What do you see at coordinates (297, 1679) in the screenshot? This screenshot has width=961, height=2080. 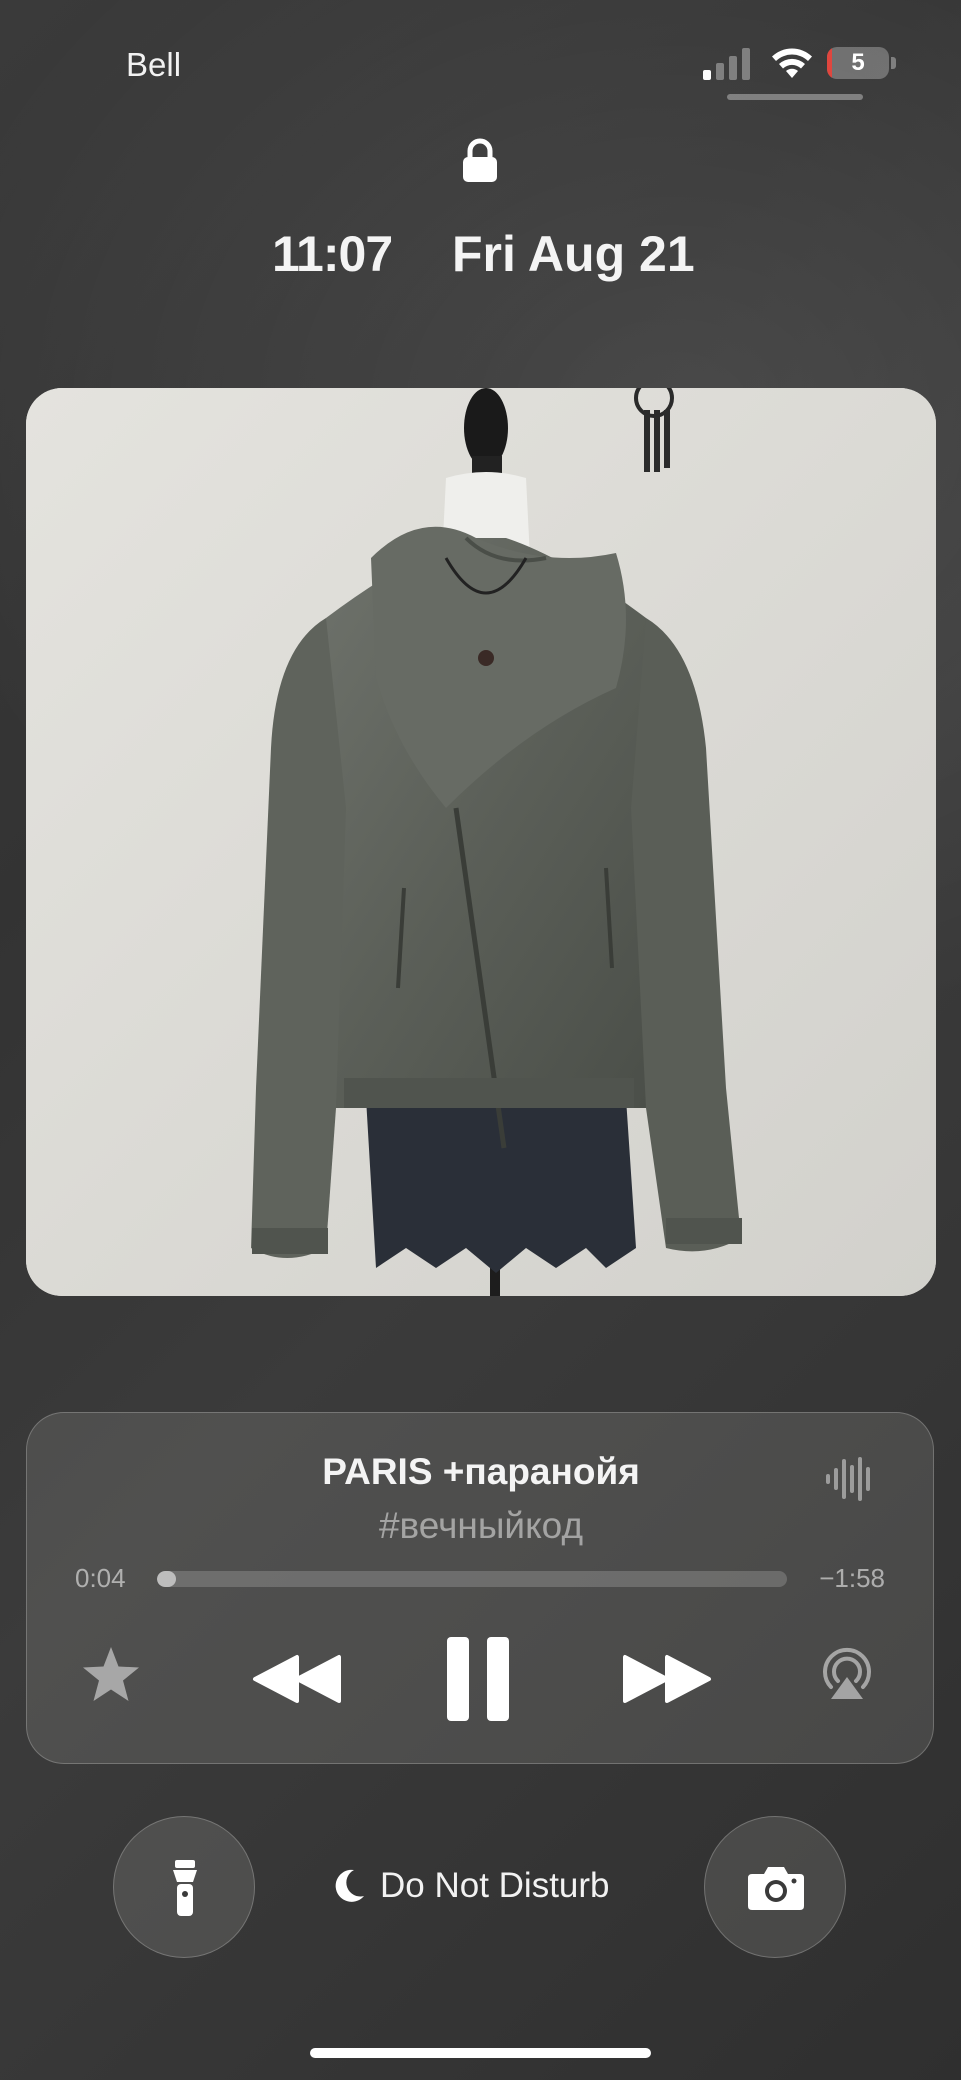 I see `rewind-icon` at bounding box center [297, 1679].